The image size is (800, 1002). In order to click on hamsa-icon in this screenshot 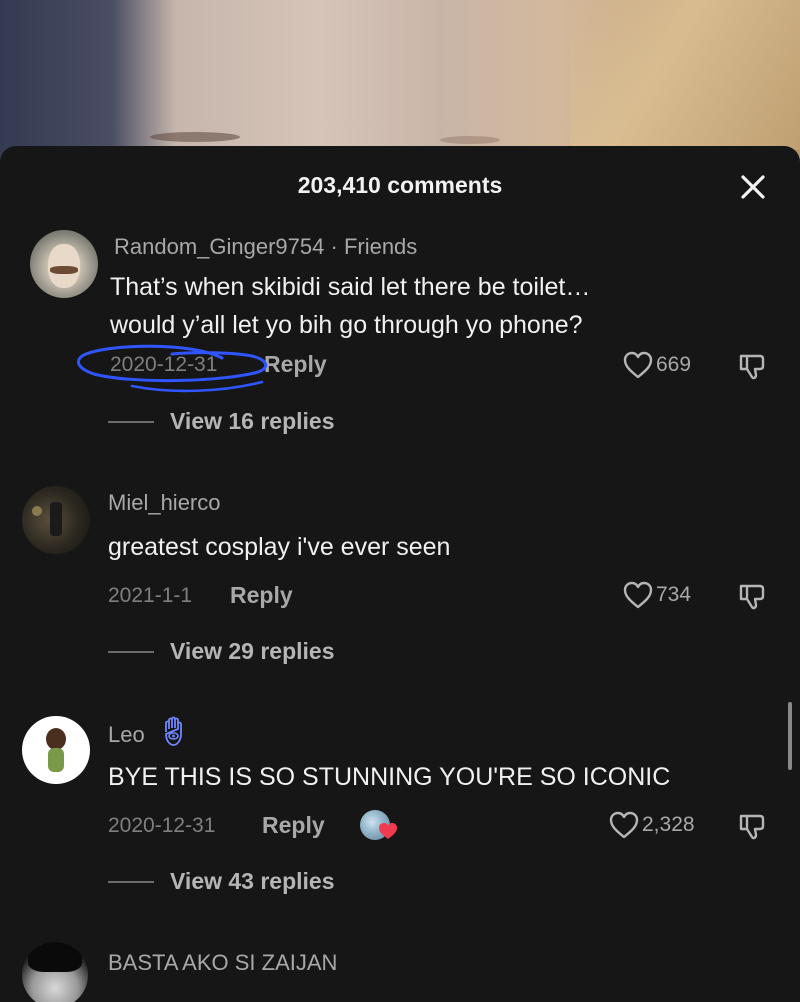, I will do `click(175, 732)`.